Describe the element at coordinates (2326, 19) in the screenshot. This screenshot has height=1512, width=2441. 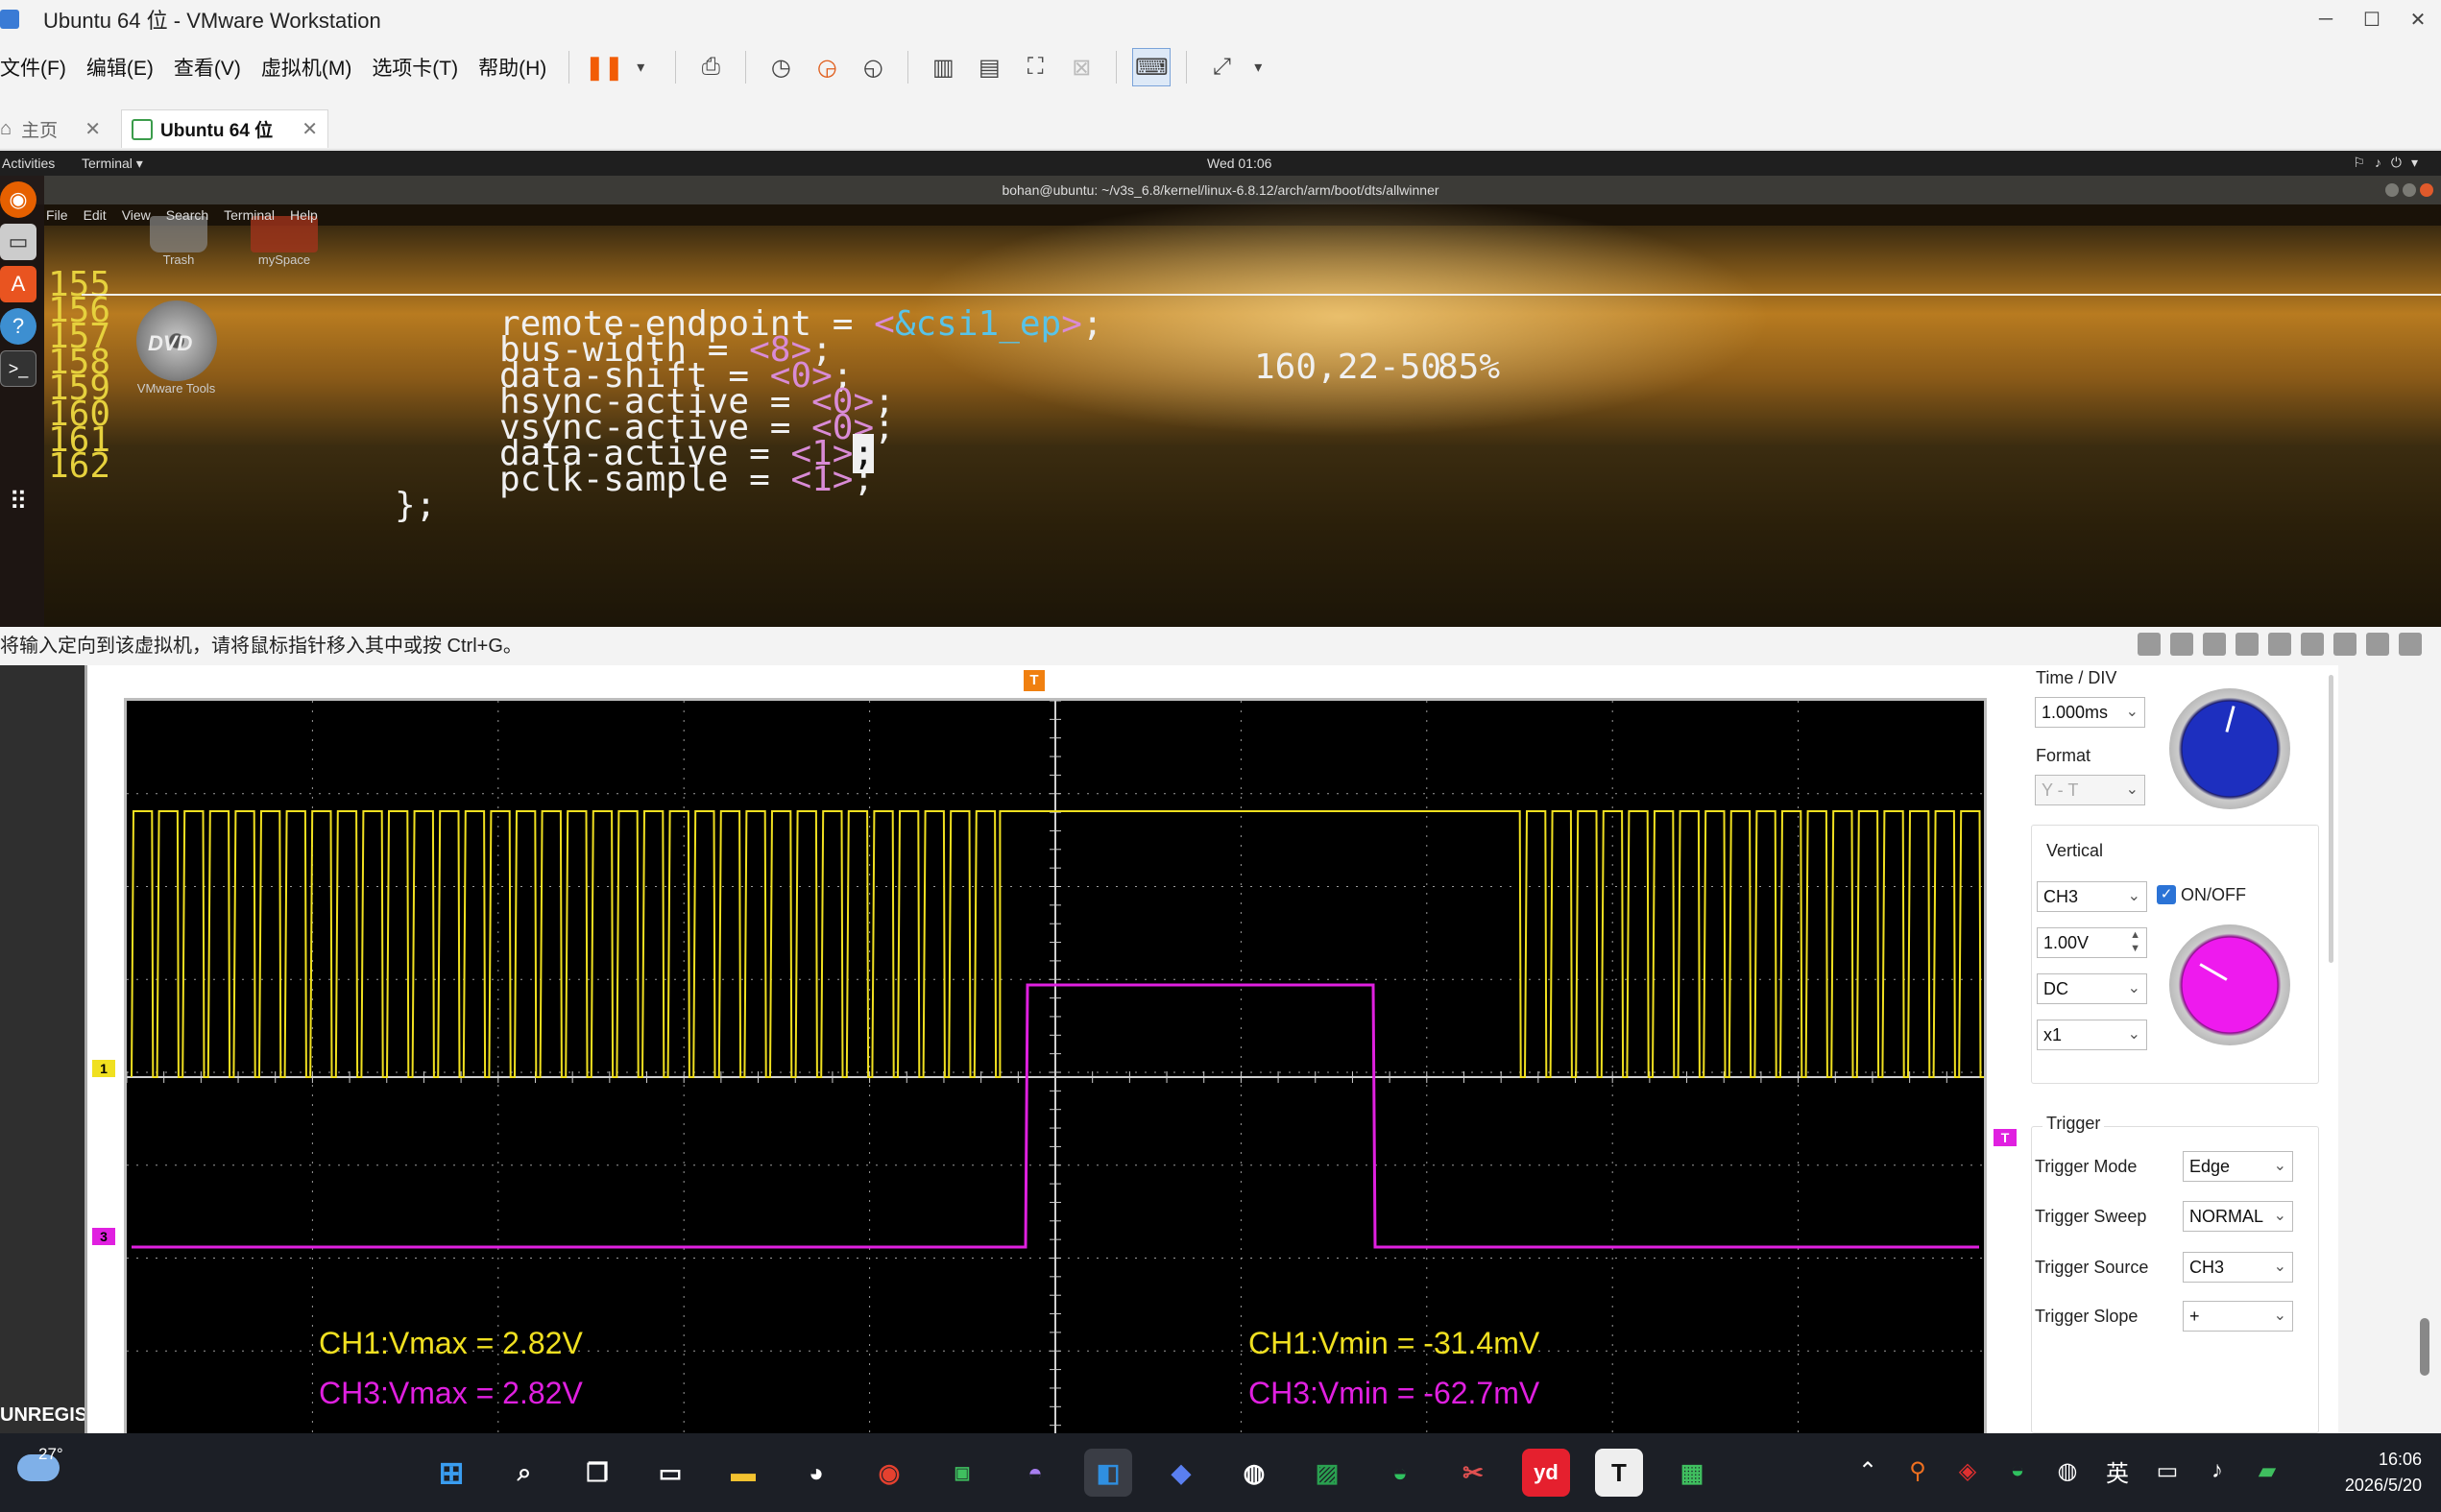
I see `minimize-button: ─` at that location.